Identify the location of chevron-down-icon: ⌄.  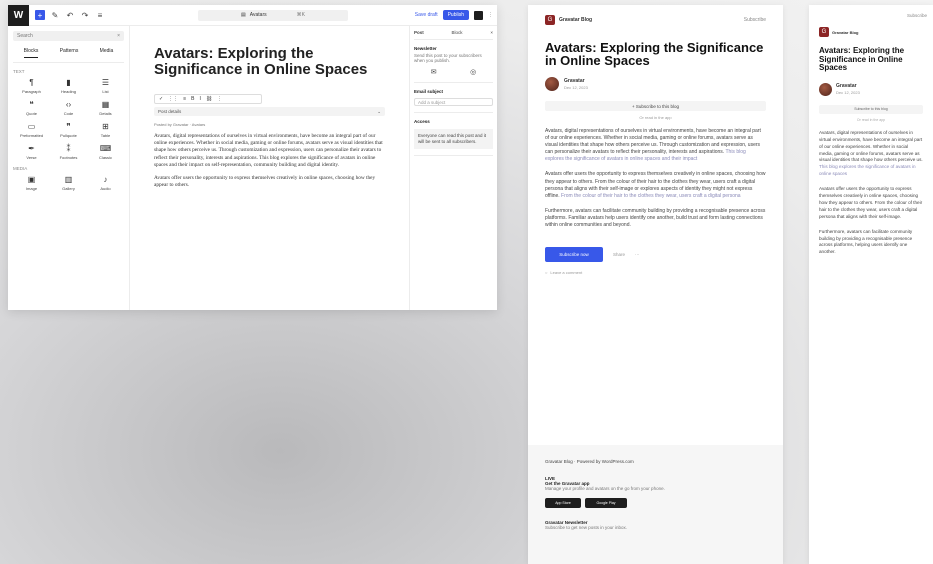
(379, 111).